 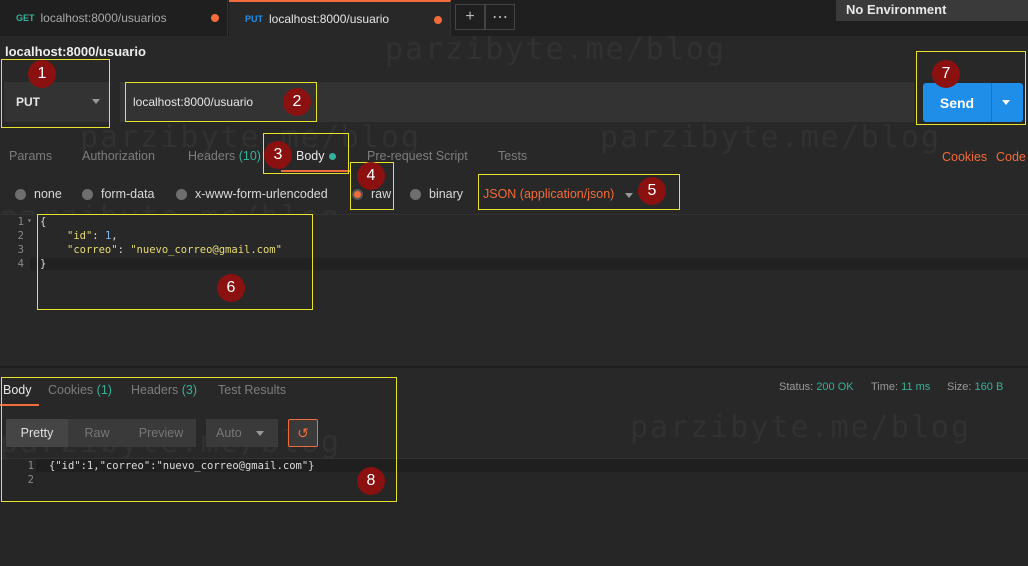 I want to click on headers-count: (10), so click(x=249, y=156).